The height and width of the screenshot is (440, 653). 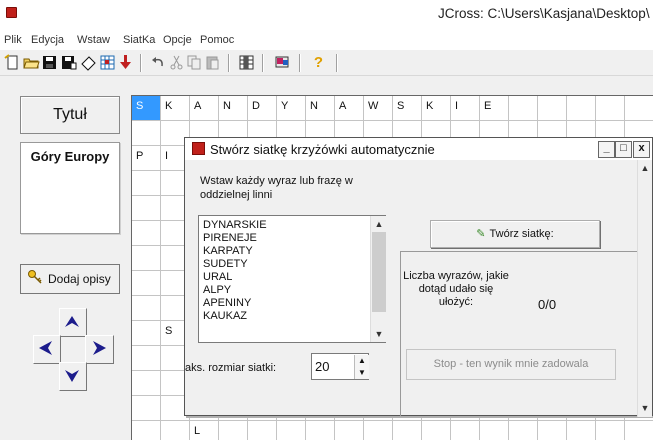 I want to click on stop-button: Stop - ten wynik mnie zadowala, so click(x=511, y=364).